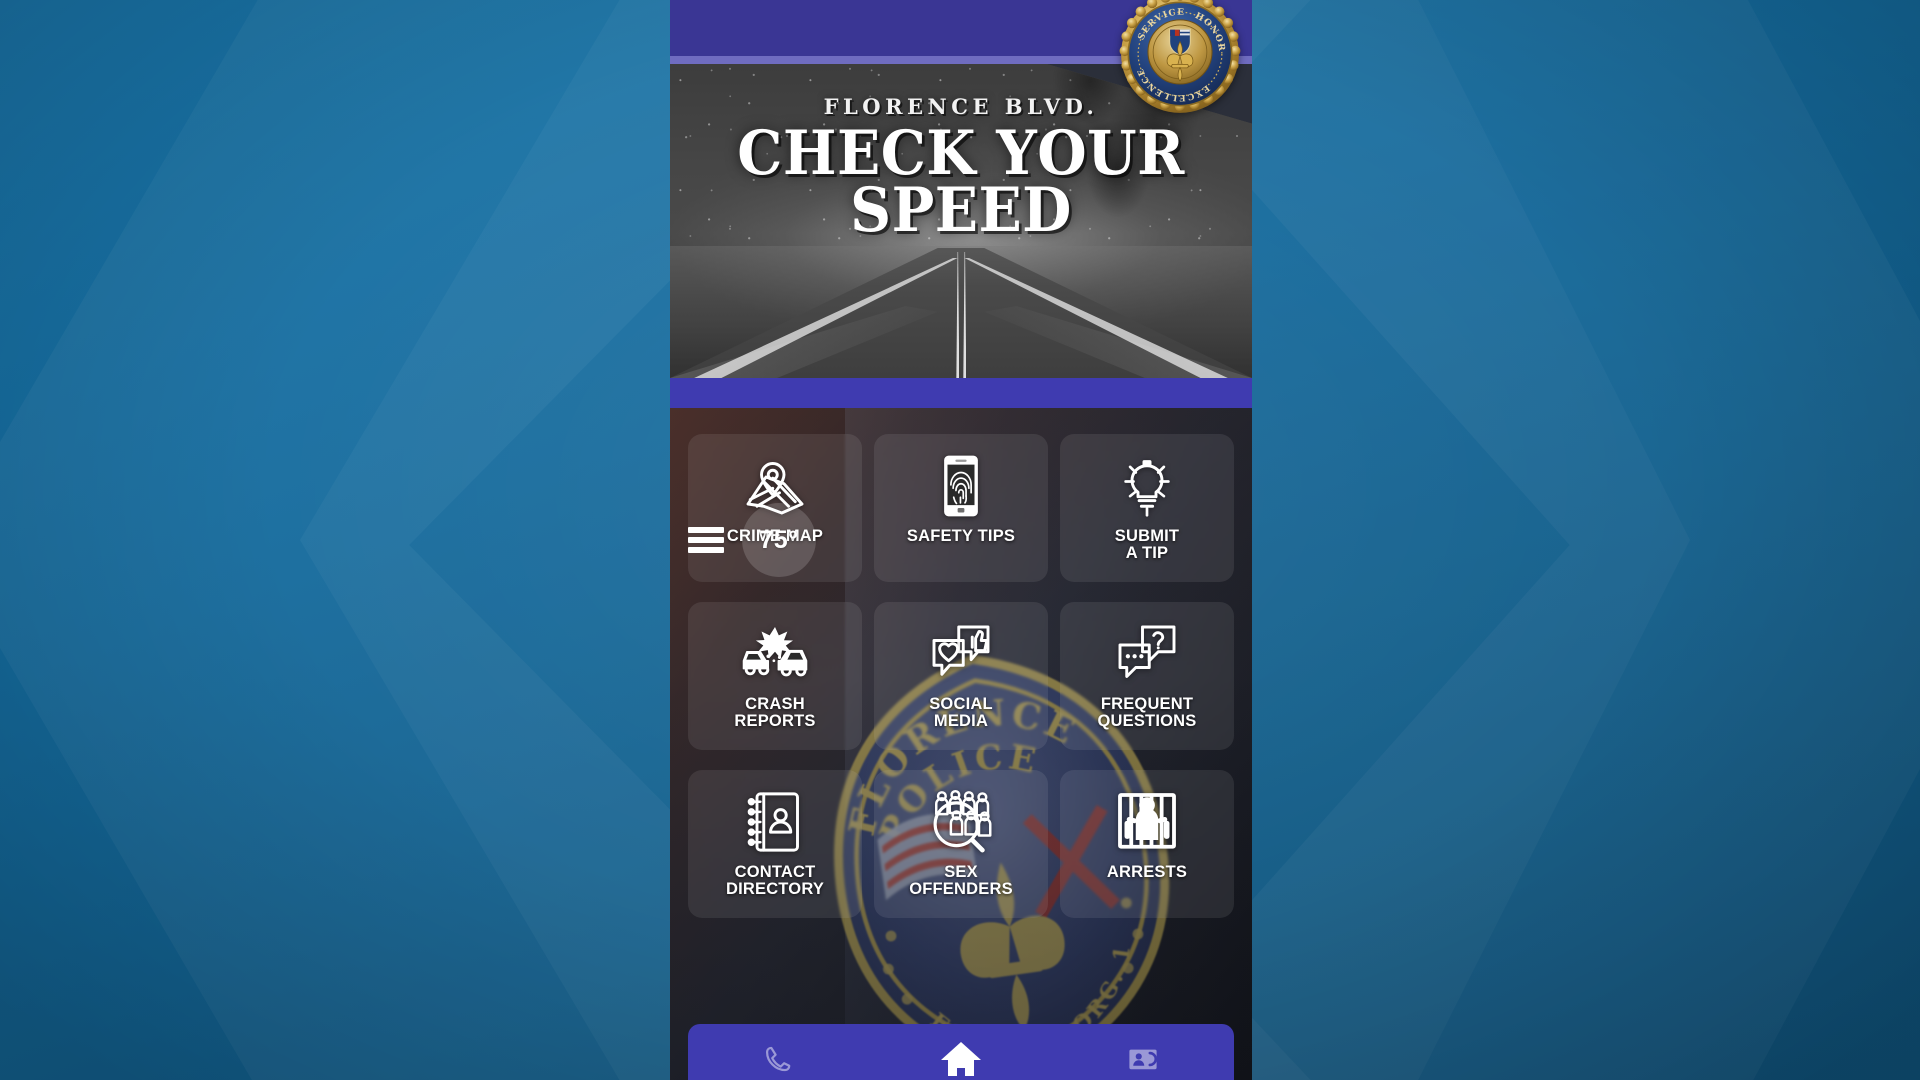 This screenshot has height=1080, width=1920. Describe the element at coordinates (961, 393) in the screenshot. I see `section-divider-band` at that location.